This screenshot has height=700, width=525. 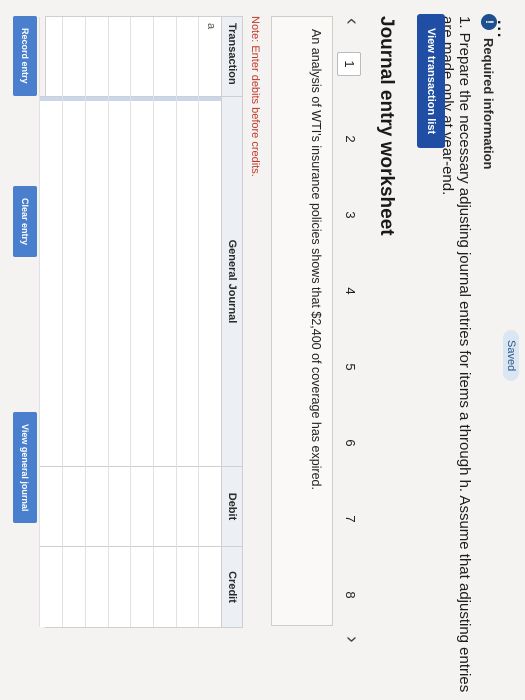 I want to click on journal-header: Transaction General Journal Debit Credit, so click(x=231, y=322).